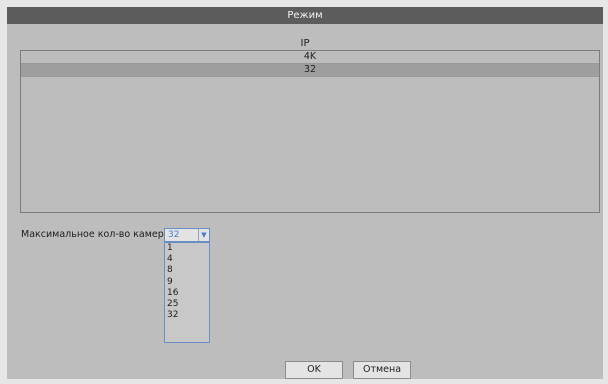  I want to click on list-item-32: 32, so click(310, 70).